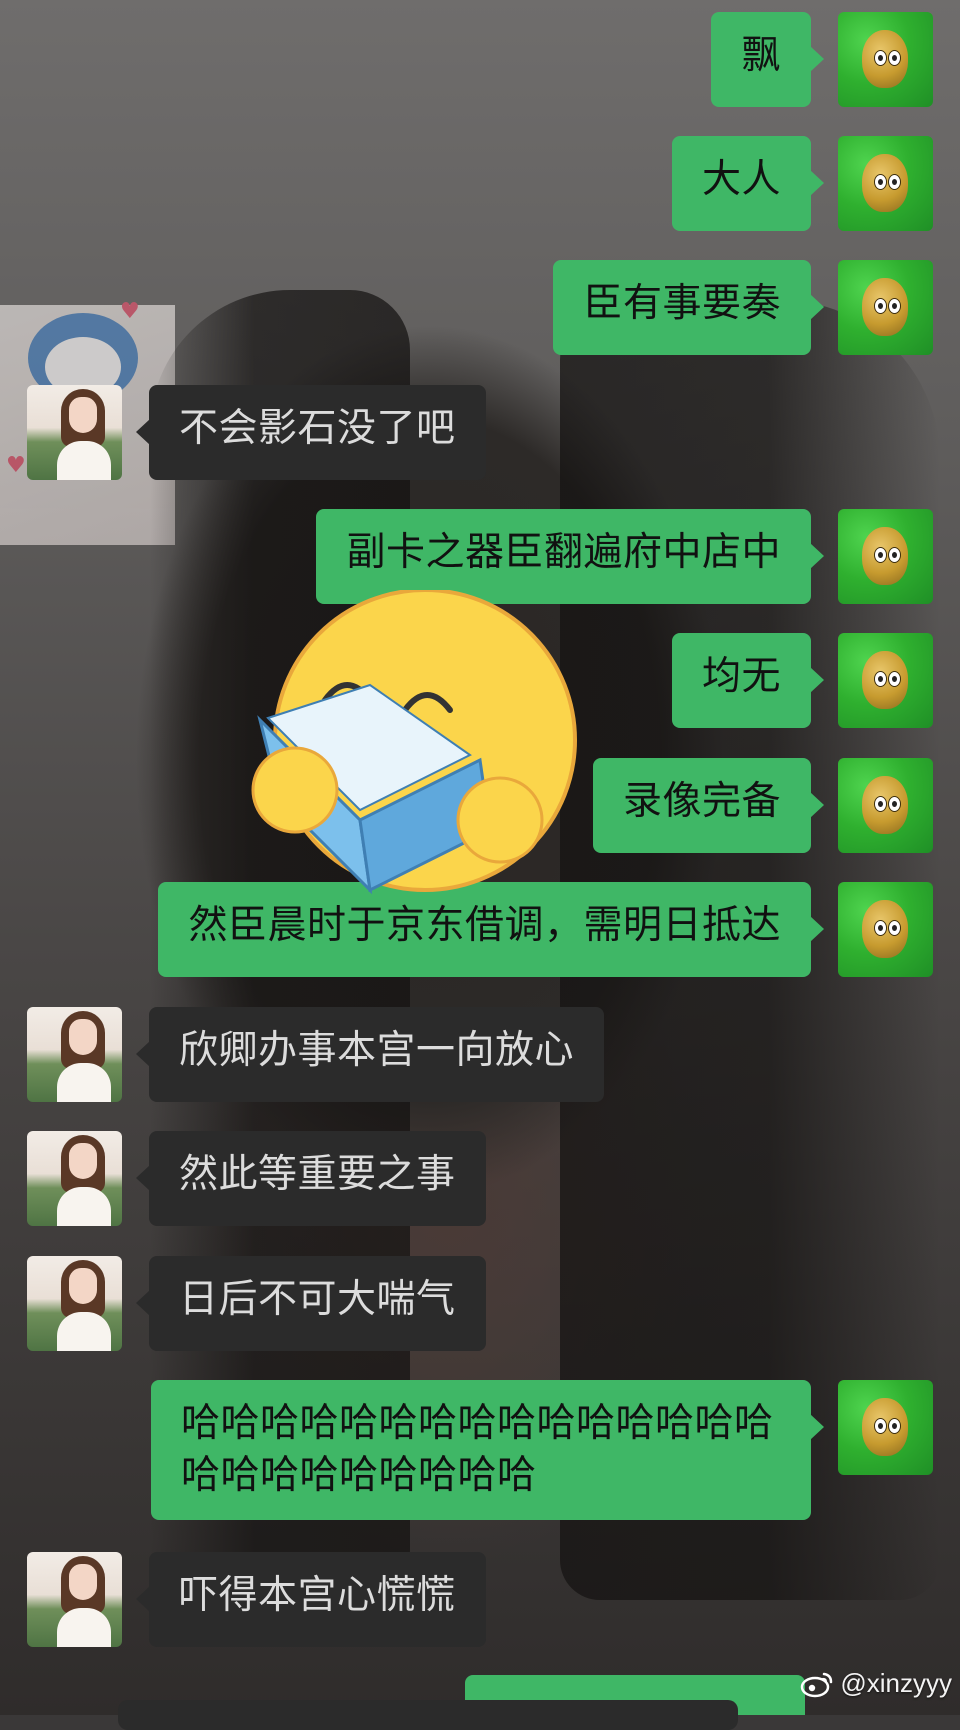 The height and width of the screenshot is (1730, 960). What do you see at coordinates (311, 432) in the screenshot?
I see `message-bubble-received: 不会影石没了吧` at bounding box center [311, 432].